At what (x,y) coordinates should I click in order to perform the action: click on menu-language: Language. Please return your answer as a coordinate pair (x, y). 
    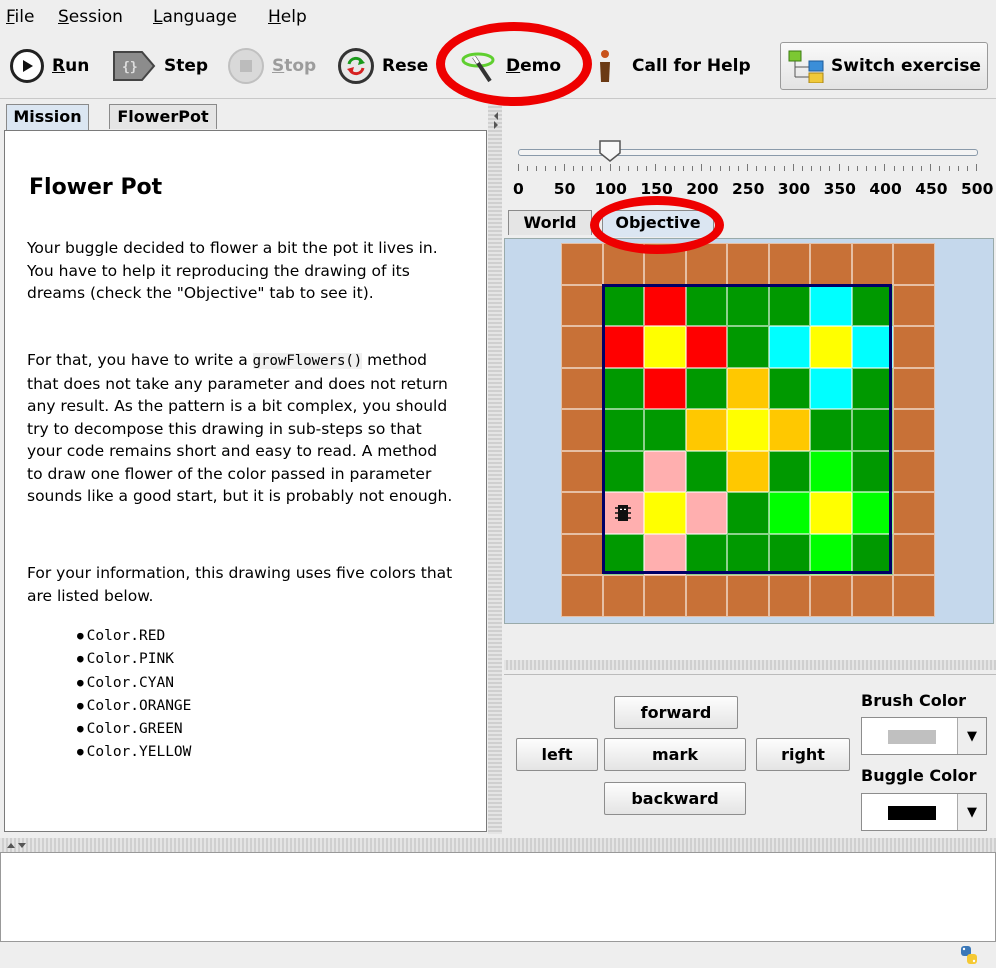
    Looking at the image, I should click on (195, 17).